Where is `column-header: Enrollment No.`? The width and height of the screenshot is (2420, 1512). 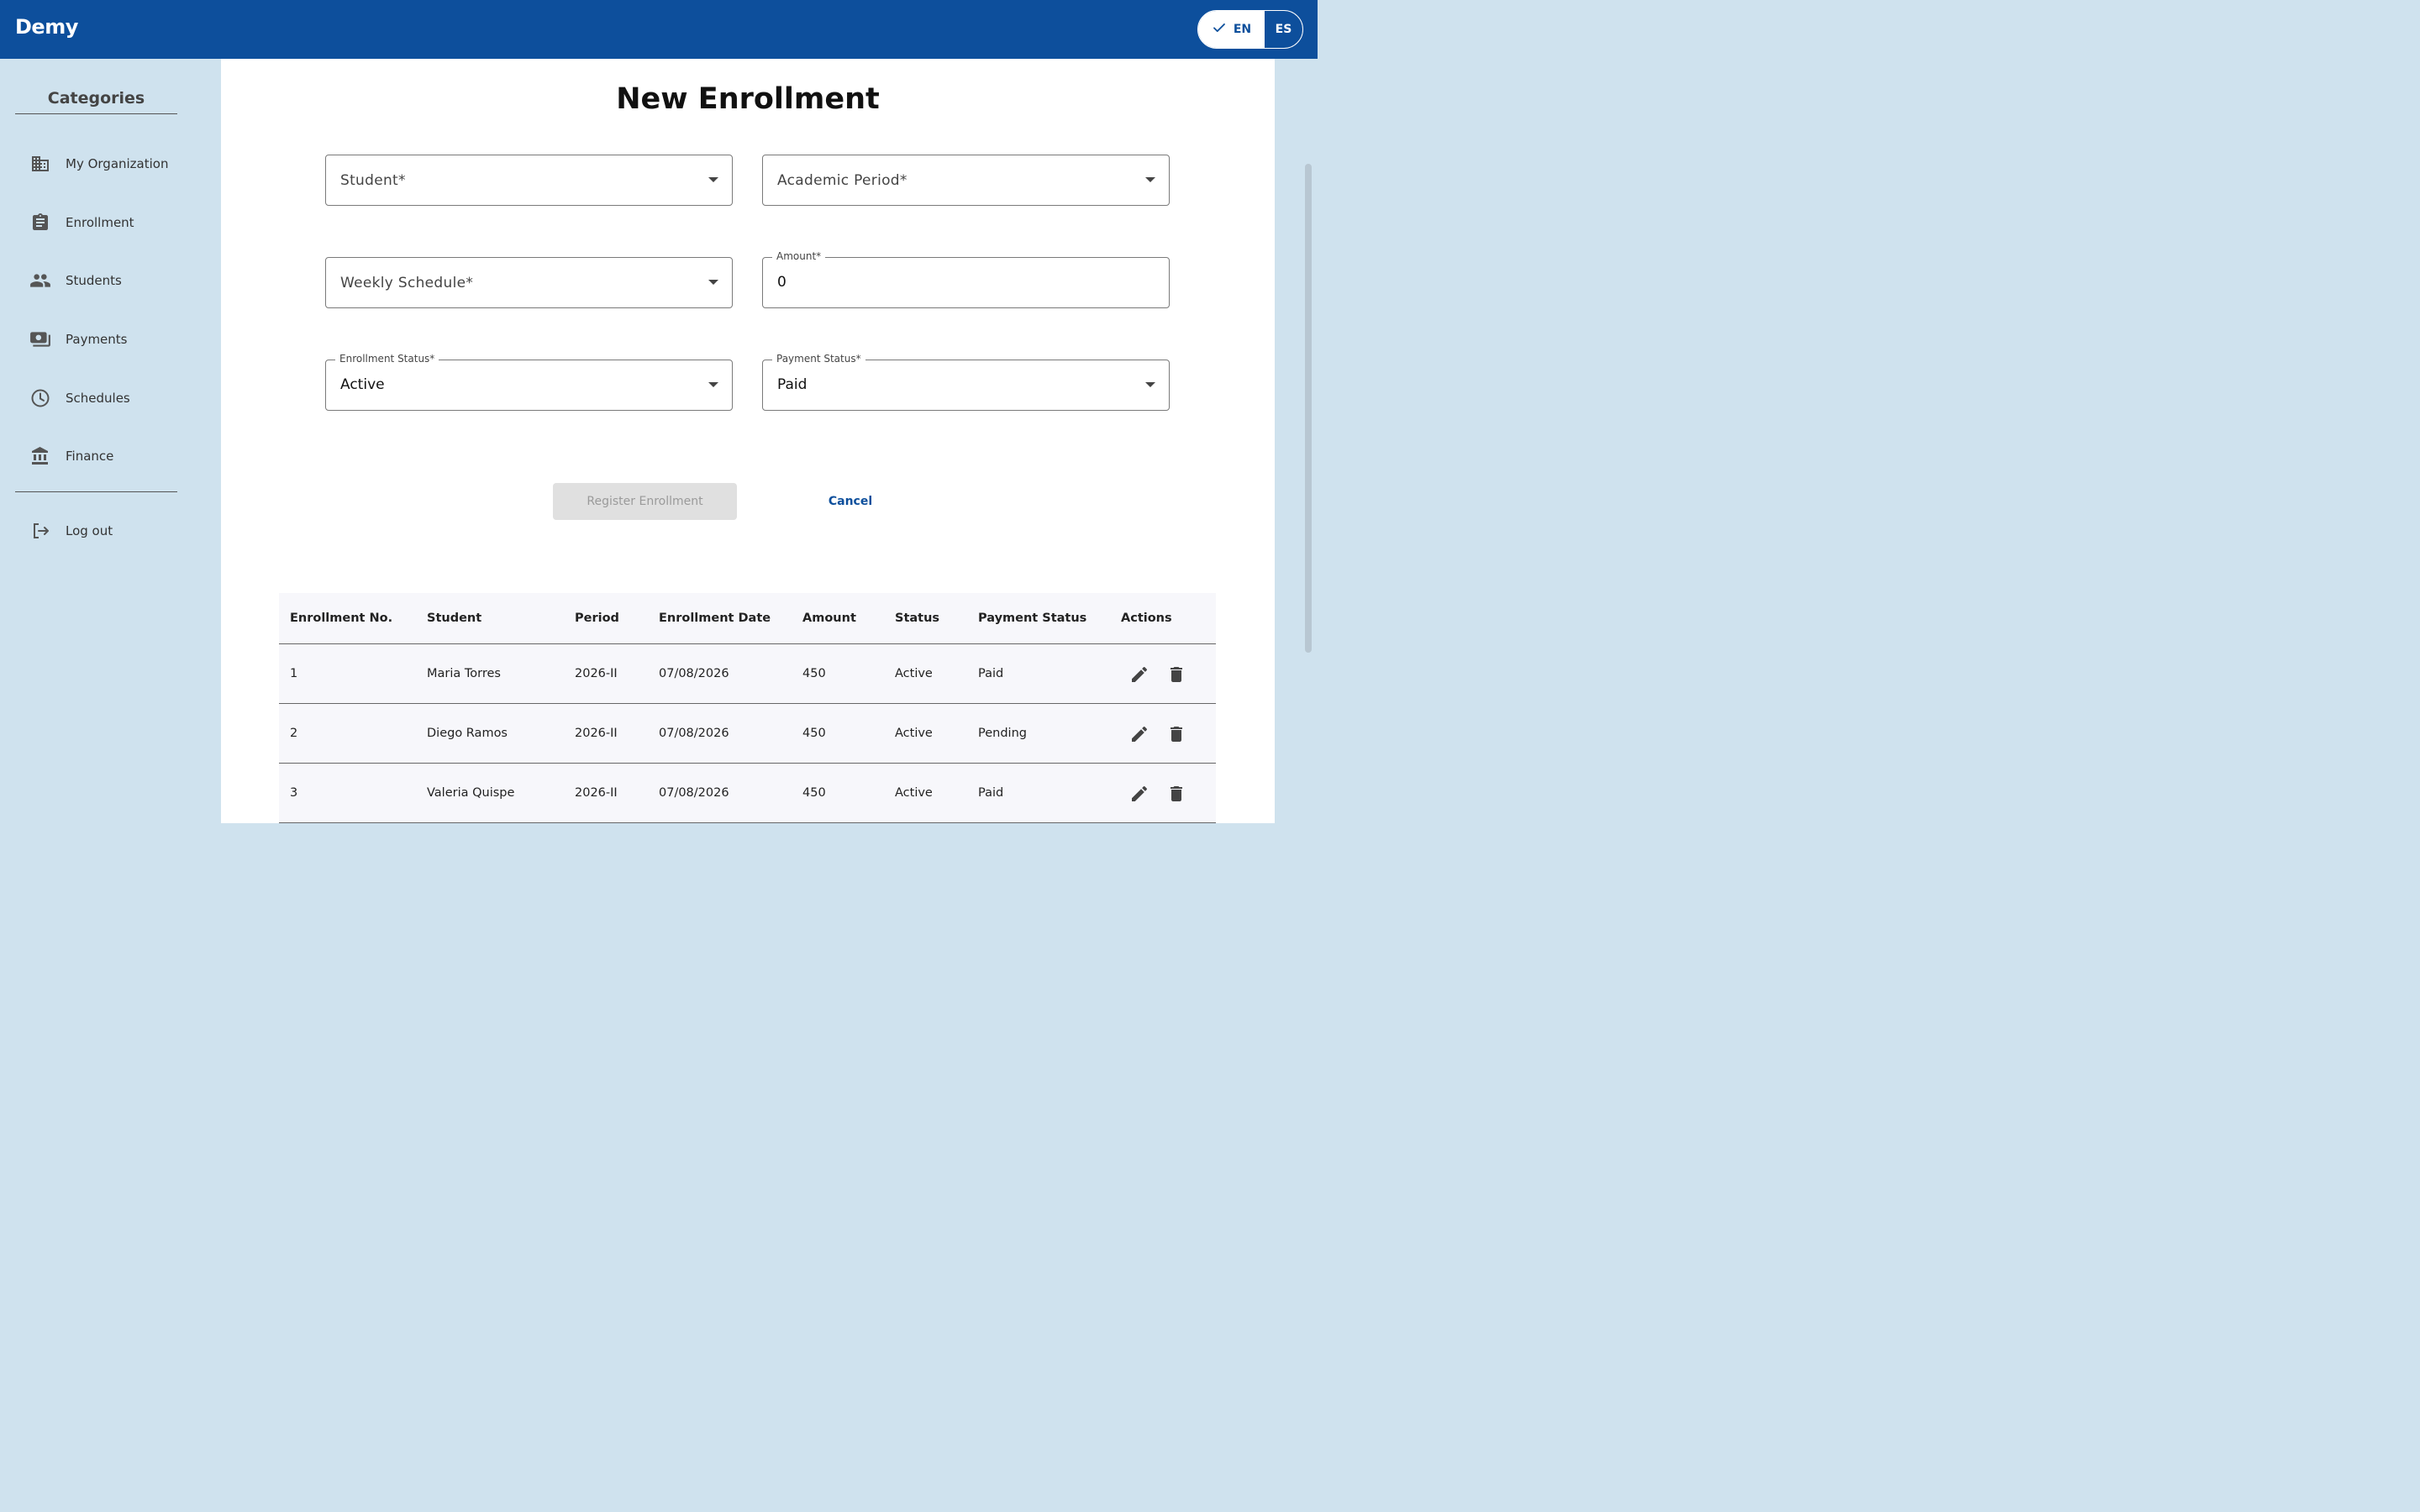 column-header: Enrollment No. is located at coordinates (341, 618).